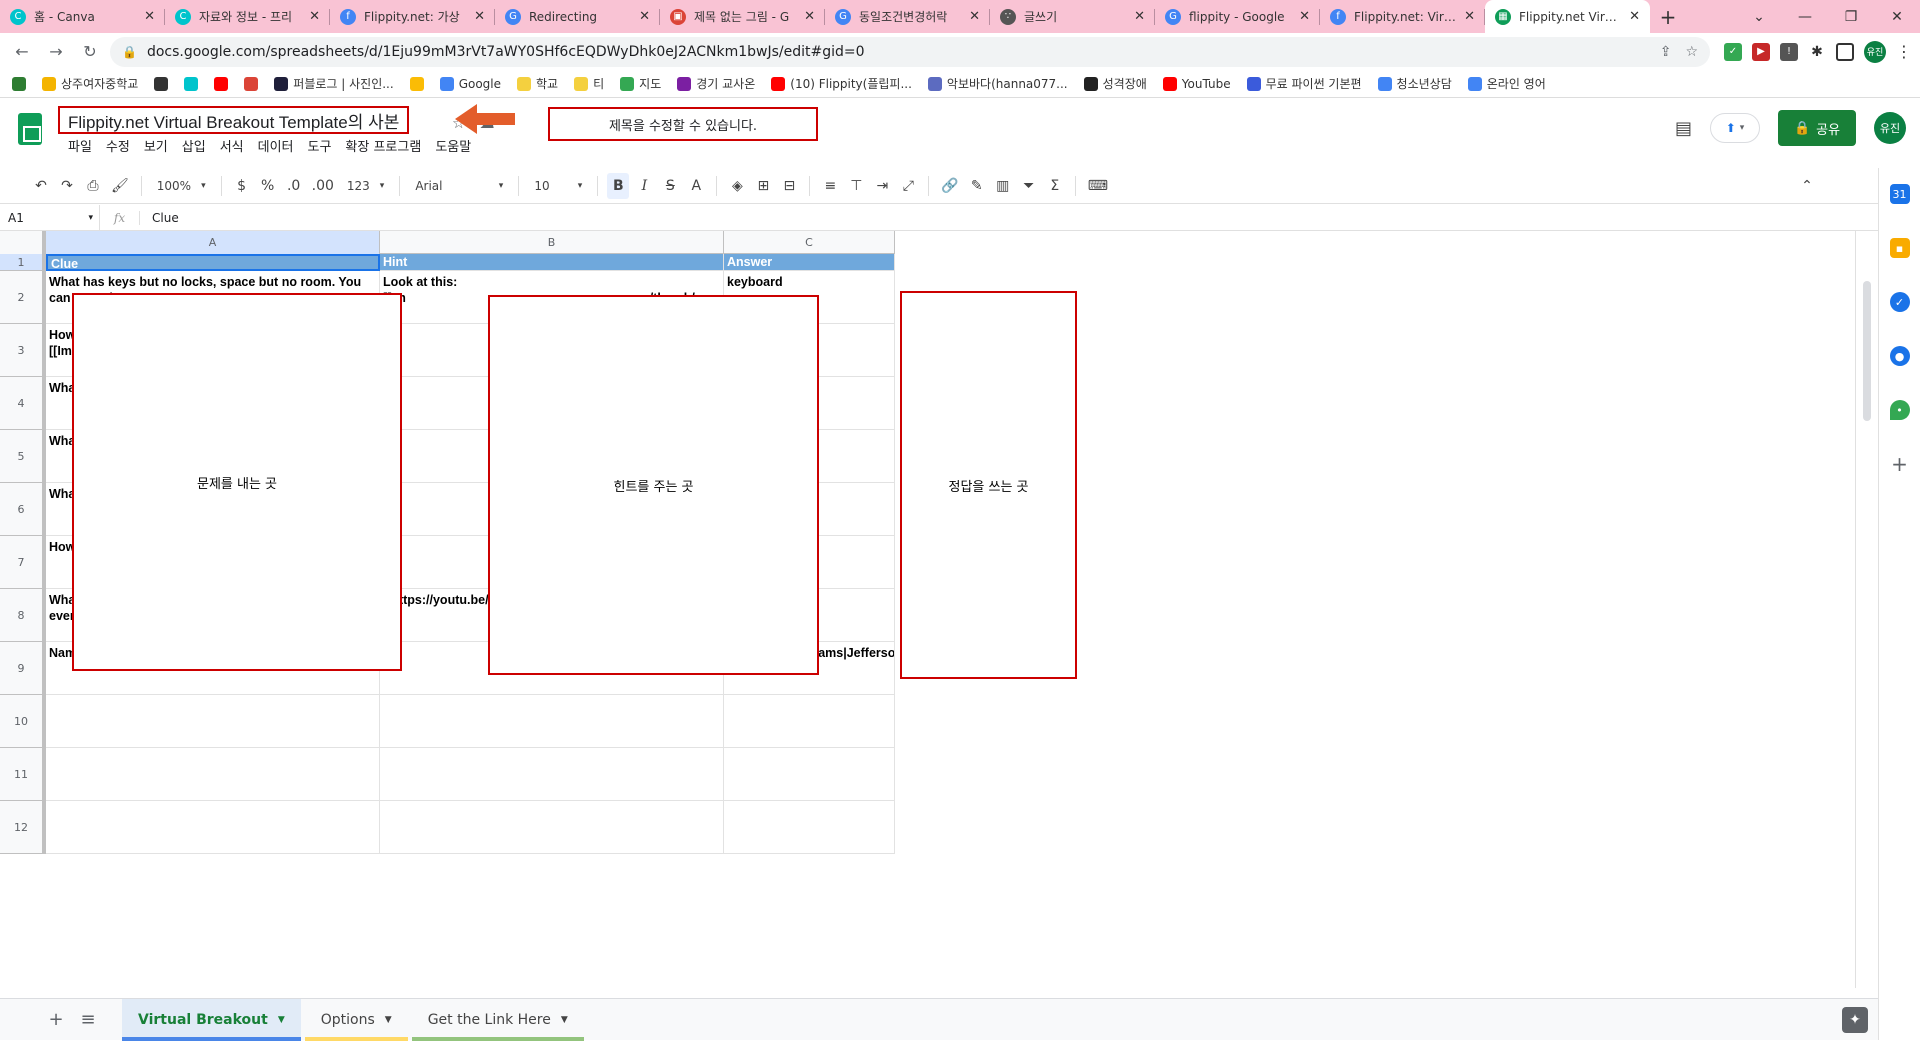  What do you see at coordinates (56, 1020) in the screenshot?
I see `add-sheet-icon: +` at bounding box center [56, 1020].